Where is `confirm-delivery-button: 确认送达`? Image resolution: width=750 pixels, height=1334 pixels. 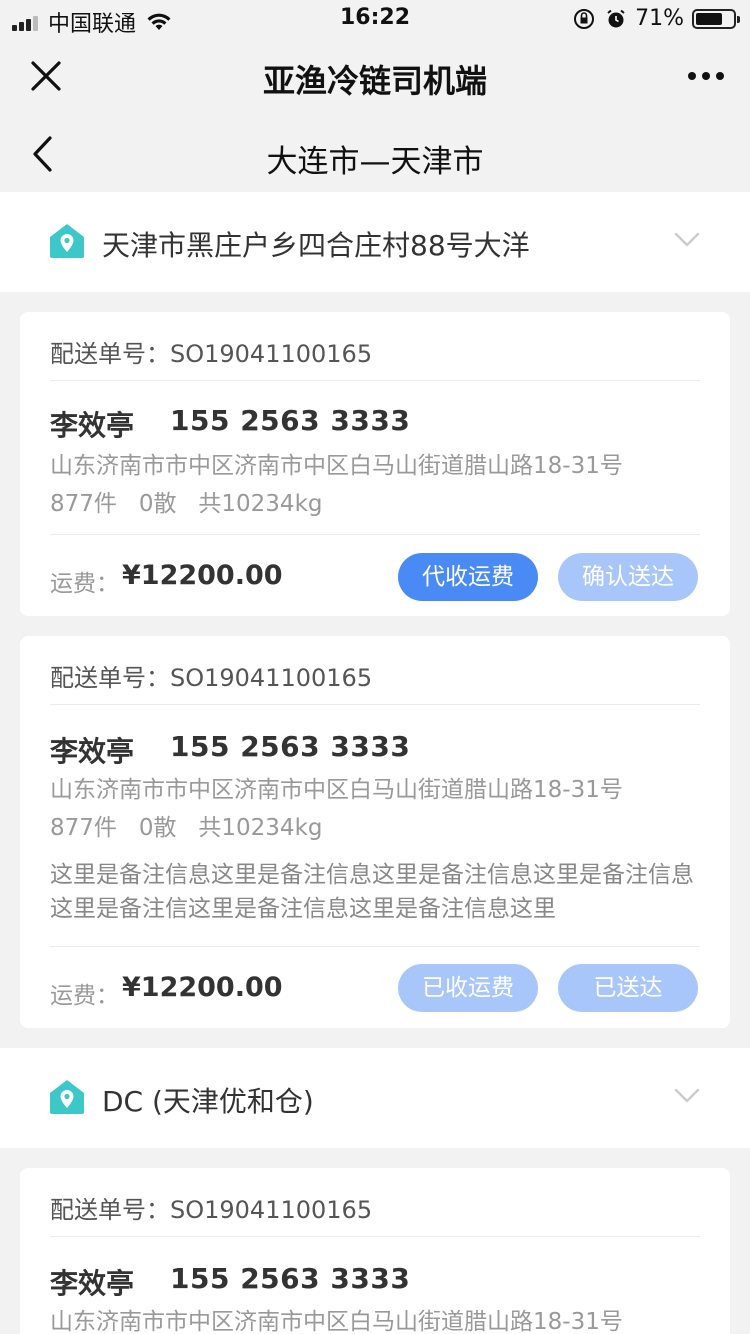
confirm-delivery-button: 确认送达 is located at coordinates (628, 577).